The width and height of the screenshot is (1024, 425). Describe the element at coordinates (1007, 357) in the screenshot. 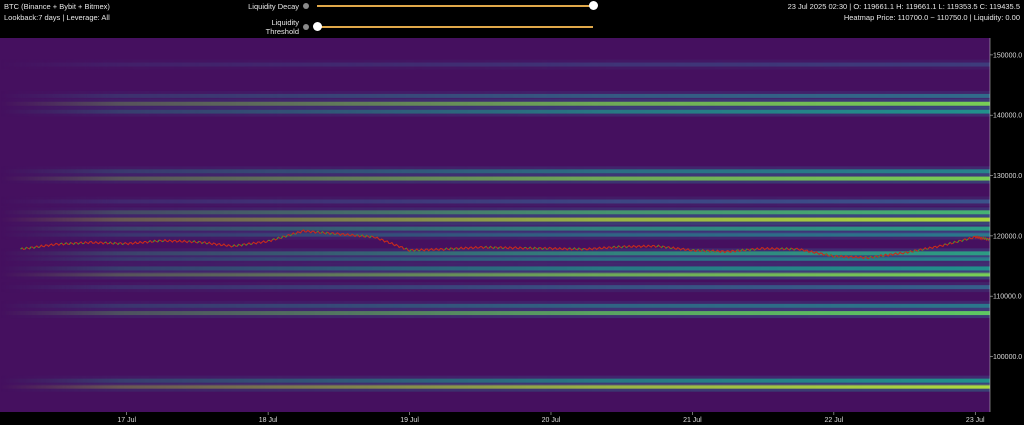

I see `y-tick-label: 100000.0` at that location.